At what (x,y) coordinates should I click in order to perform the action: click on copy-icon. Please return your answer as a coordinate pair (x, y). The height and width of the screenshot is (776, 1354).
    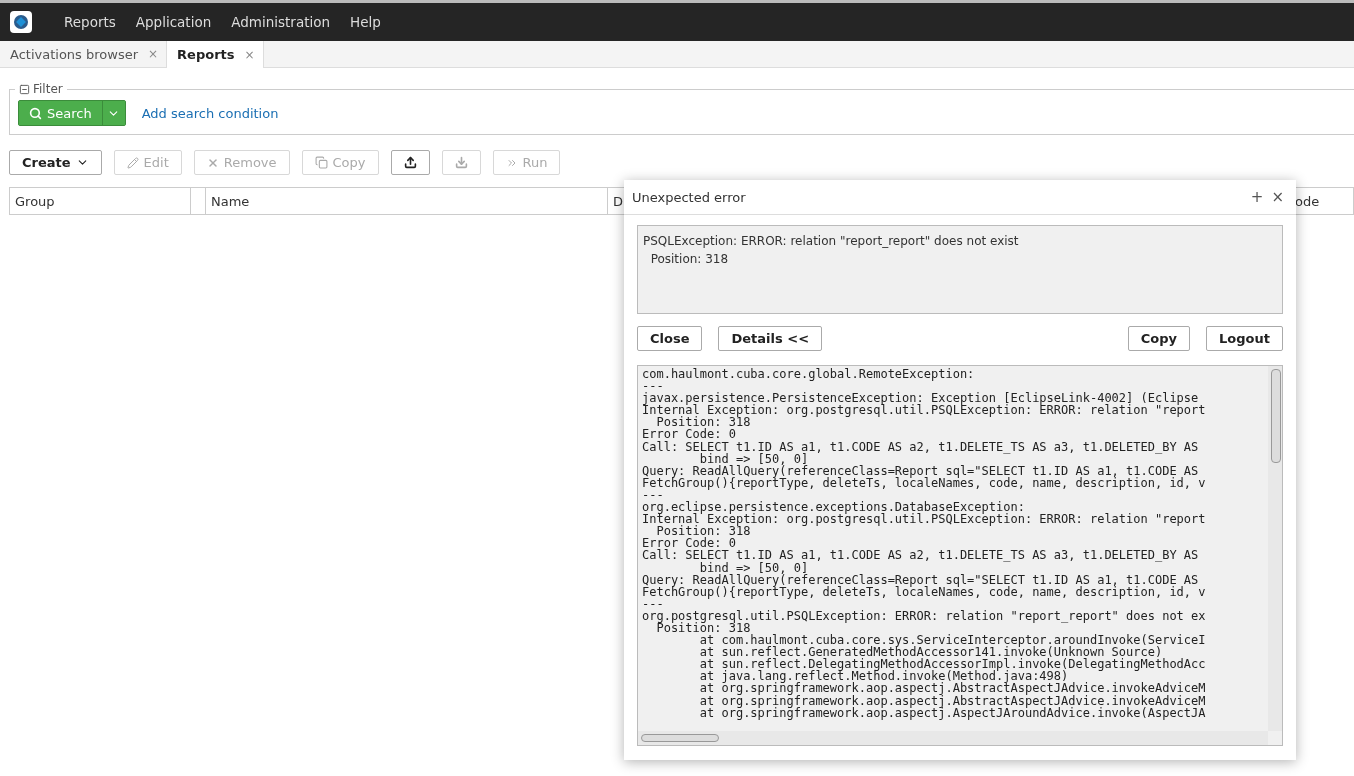
    Looking at the image, I should click on (321, 162).